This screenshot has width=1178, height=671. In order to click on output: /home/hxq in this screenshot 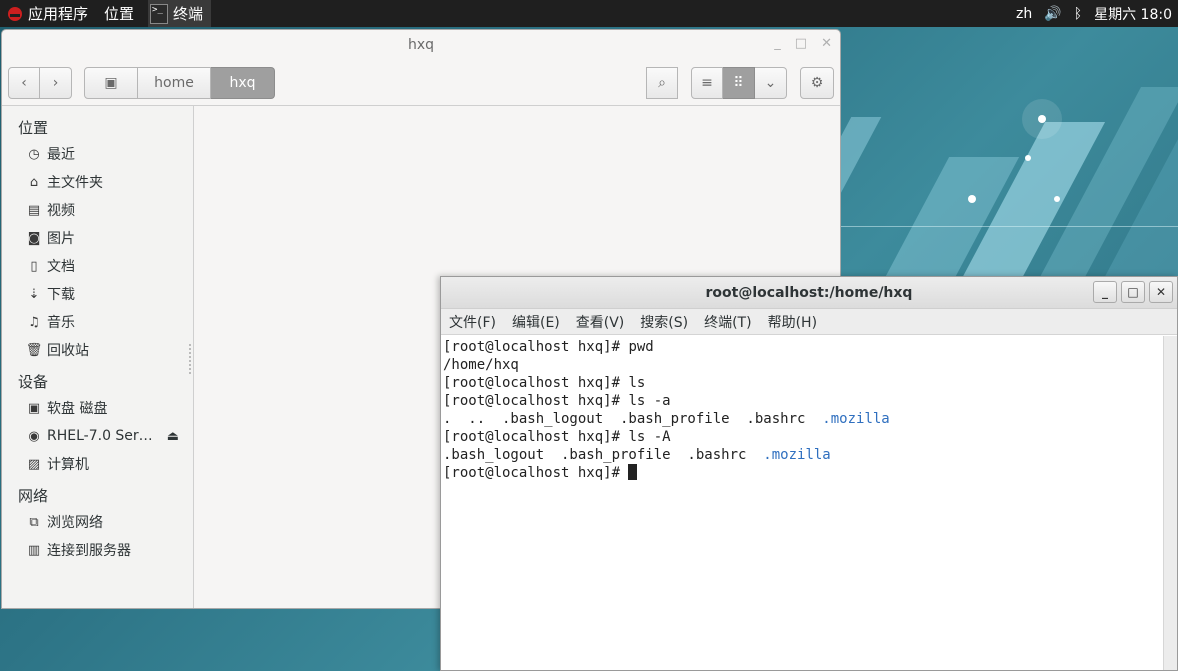, I will do `click(481, 365)`.